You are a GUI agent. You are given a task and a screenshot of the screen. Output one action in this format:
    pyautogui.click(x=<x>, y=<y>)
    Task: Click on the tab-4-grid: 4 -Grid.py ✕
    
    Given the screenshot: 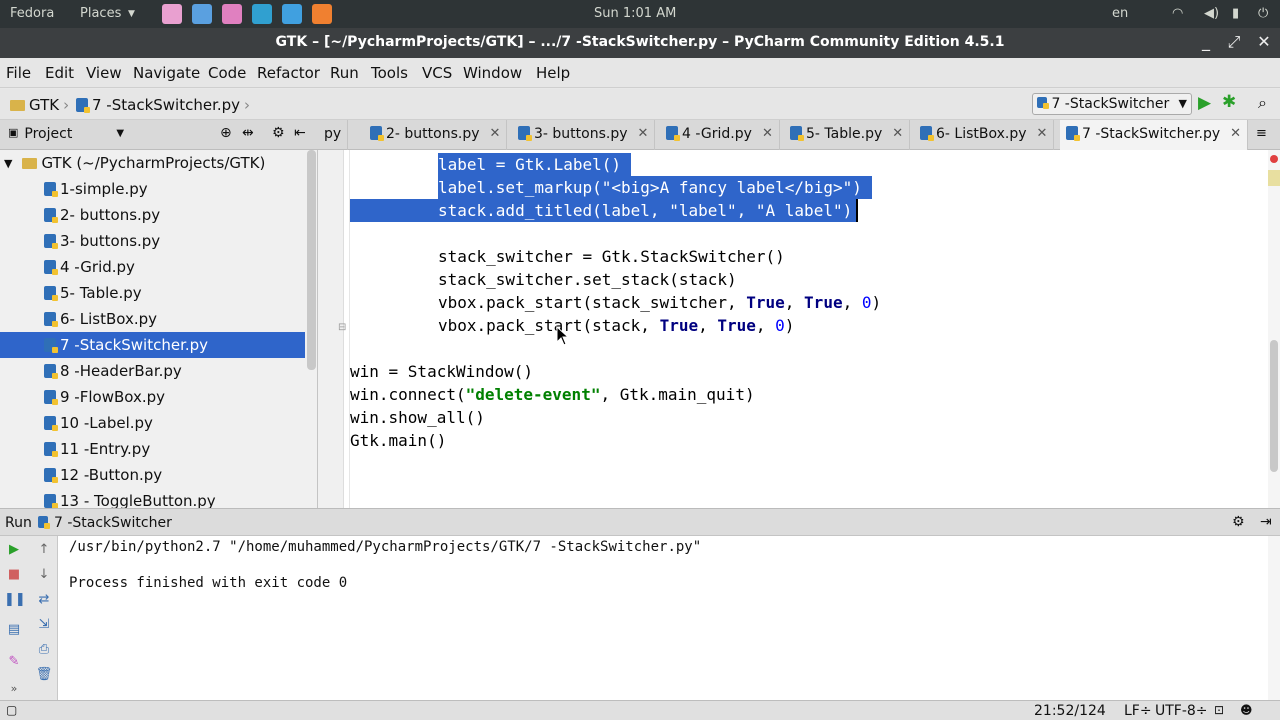 What is the action you would take?
    pyautogui.click(x=720, y=135)
    